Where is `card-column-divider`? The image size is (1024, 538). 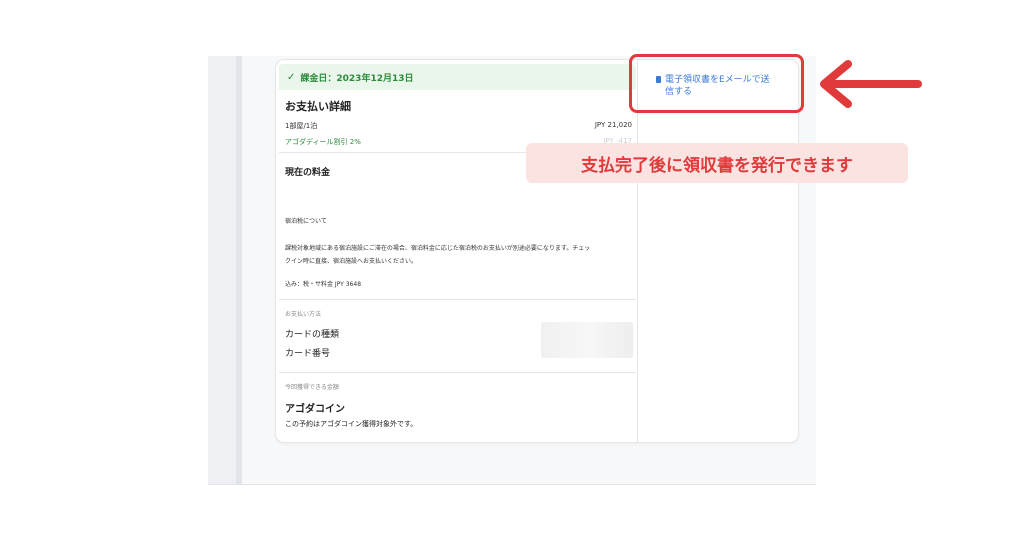 card-column-divider is located at coordinates (637, 251).